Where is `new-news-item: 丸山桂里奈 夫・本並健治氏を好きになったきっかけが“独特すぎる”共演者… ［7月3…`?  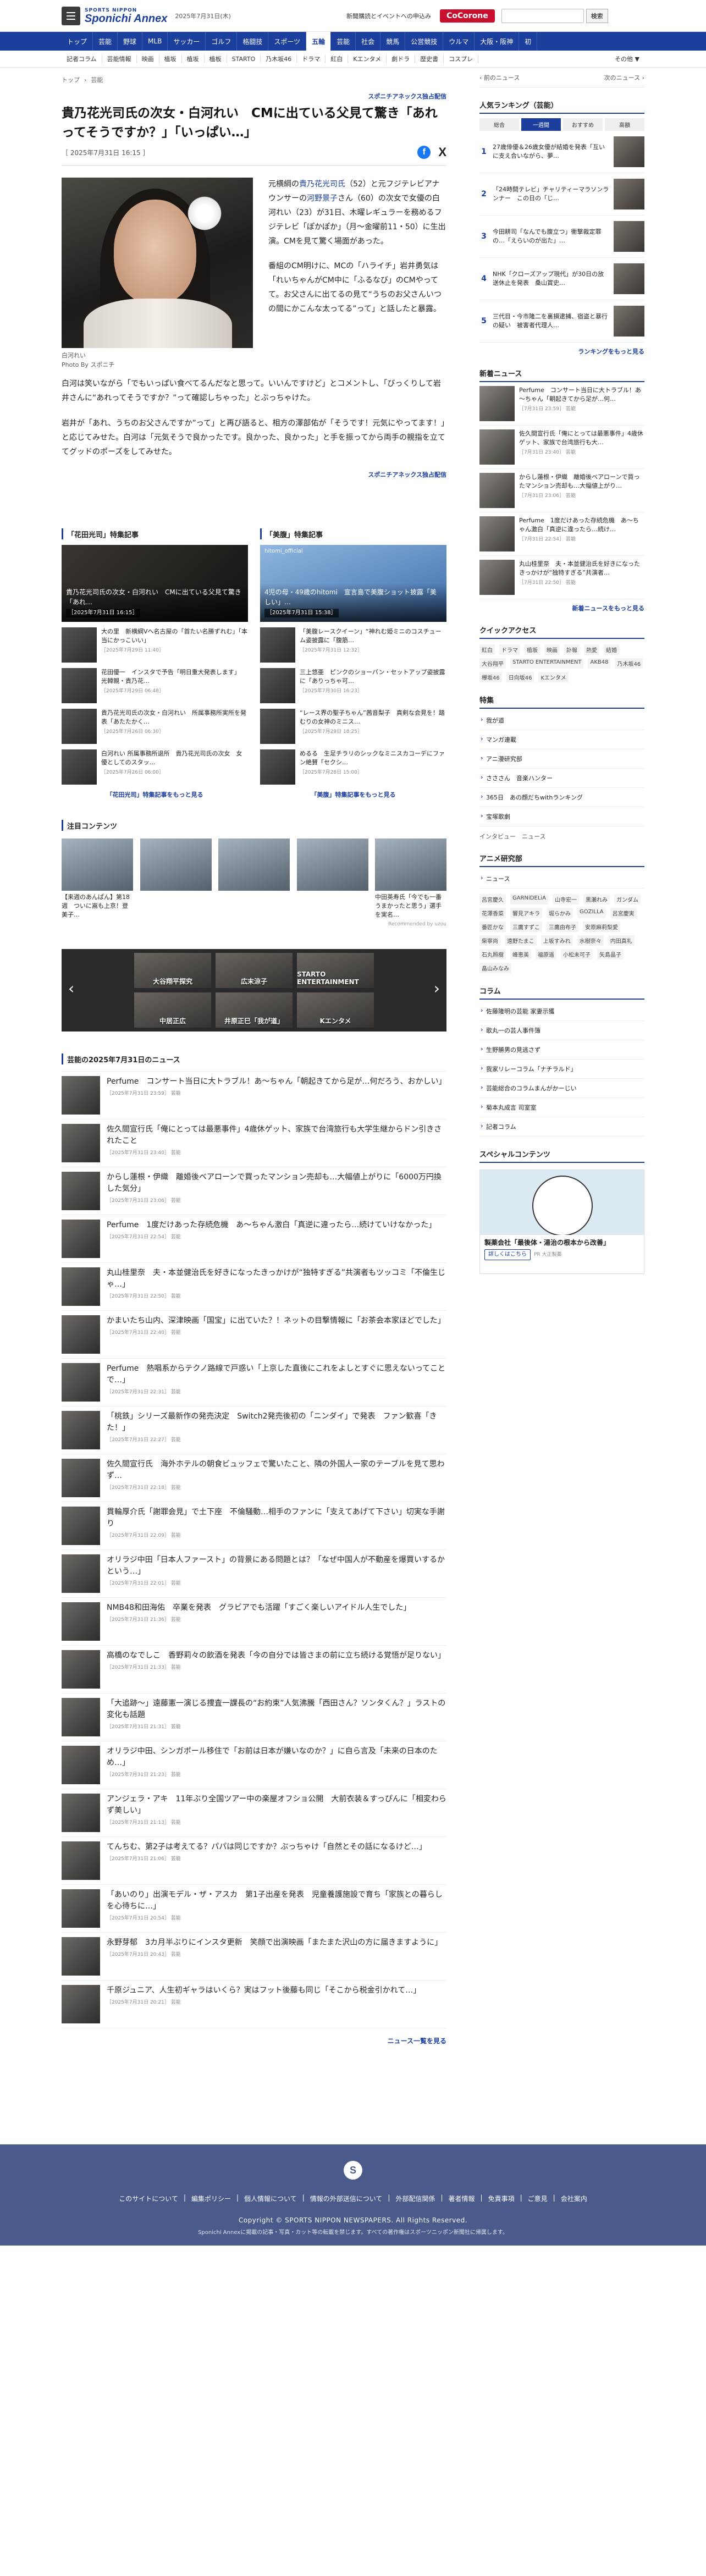 new-news-item: 丸山桂里奈 夫・本並健治氏を好きになったきっかけが“独特すぎる”共演者… ［7月3… is located at coordinates (561, 577).